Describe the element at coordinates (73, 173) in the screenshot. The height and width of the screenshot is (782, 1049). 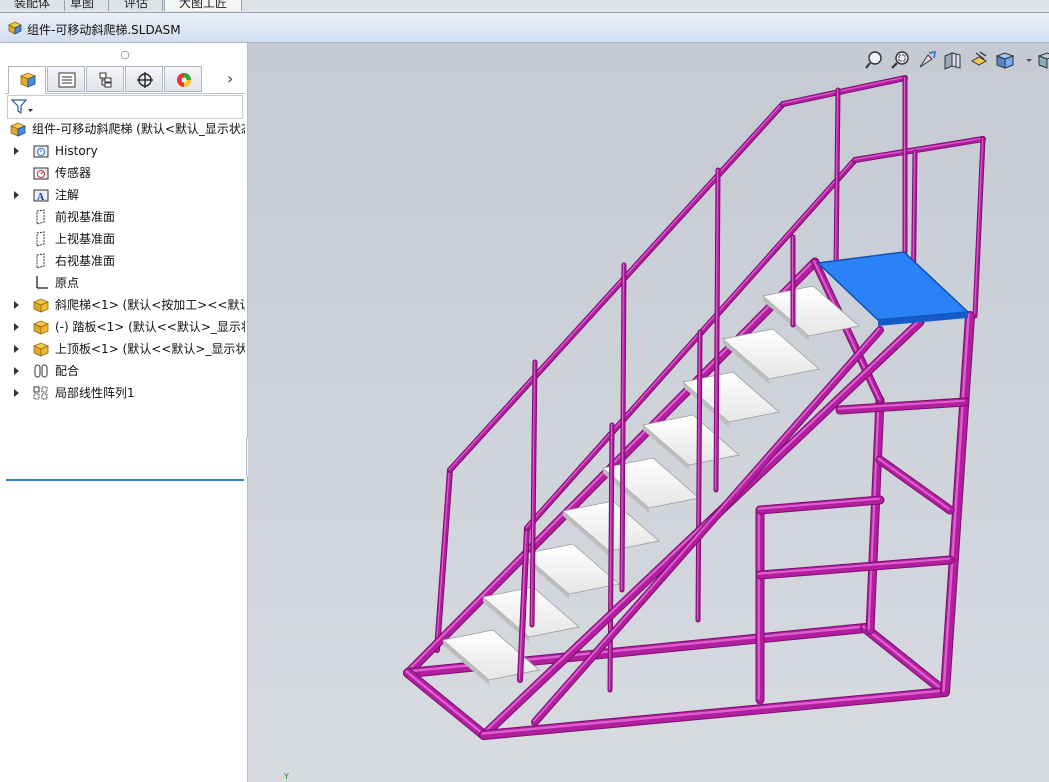
I see `tree-item-label: 传感器` at that location.